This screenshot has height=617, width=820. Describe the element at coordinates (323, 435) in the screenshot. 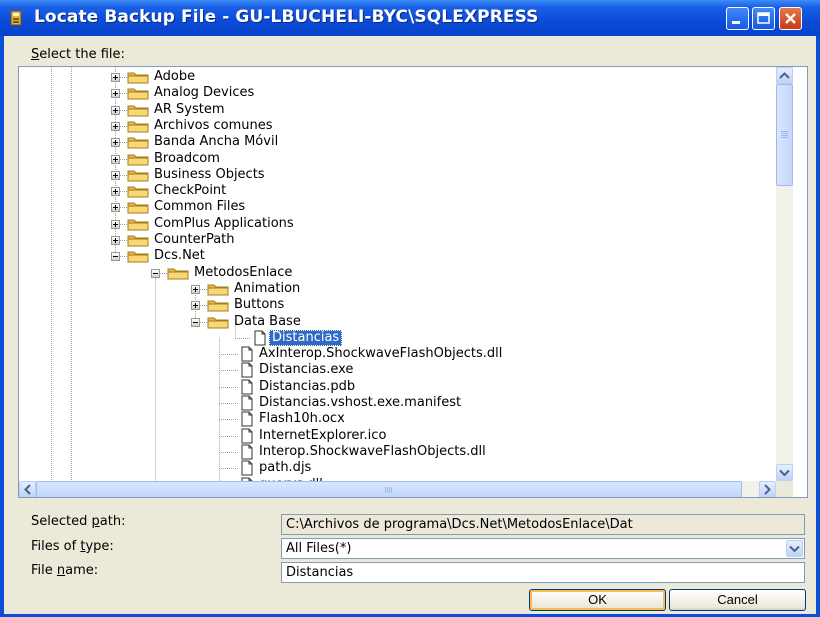

I see `tree-item-label: InternetExplorer.ico` at that location.